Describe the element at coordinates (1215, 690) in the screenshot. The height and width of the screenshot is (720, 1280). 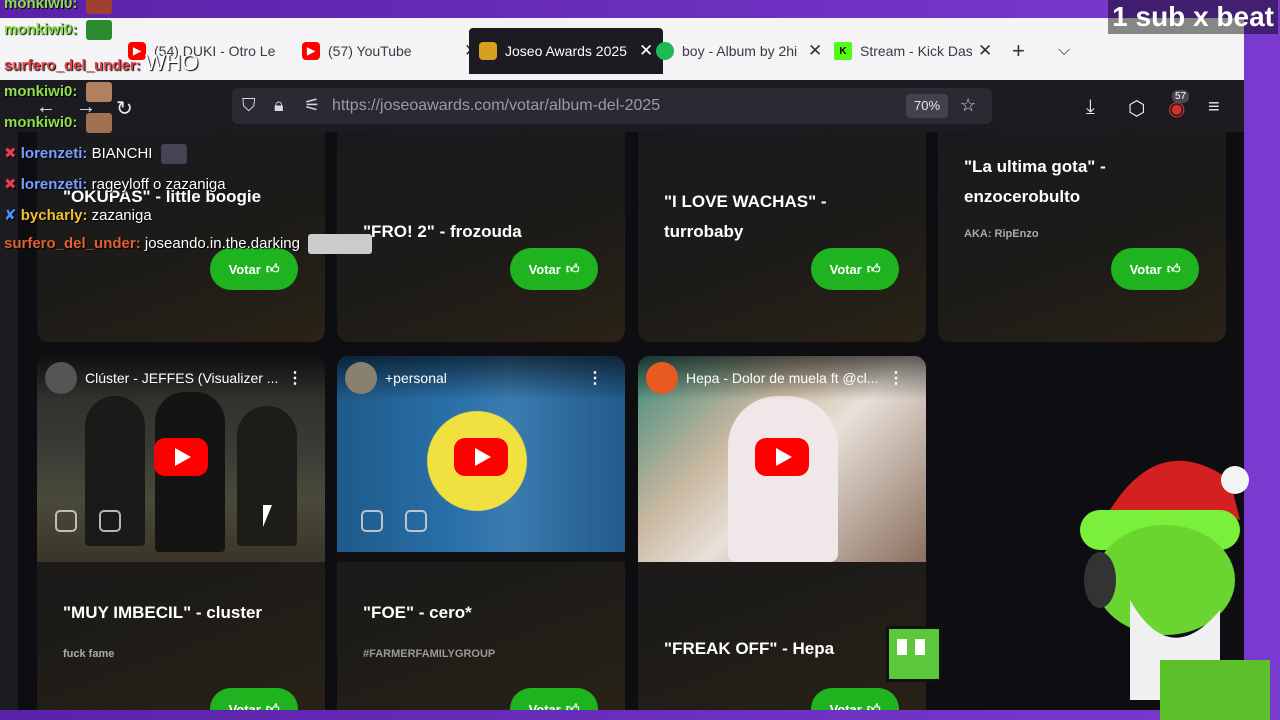
I see `avatar-body` at that location.